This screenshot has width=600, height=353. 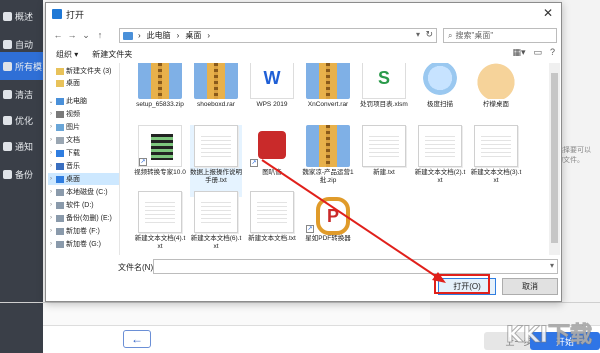 What do you see at coordinates (537, 52) in the screenshot?
I see `preview-pane-icon: ▭` at bounding box center [537, 52].